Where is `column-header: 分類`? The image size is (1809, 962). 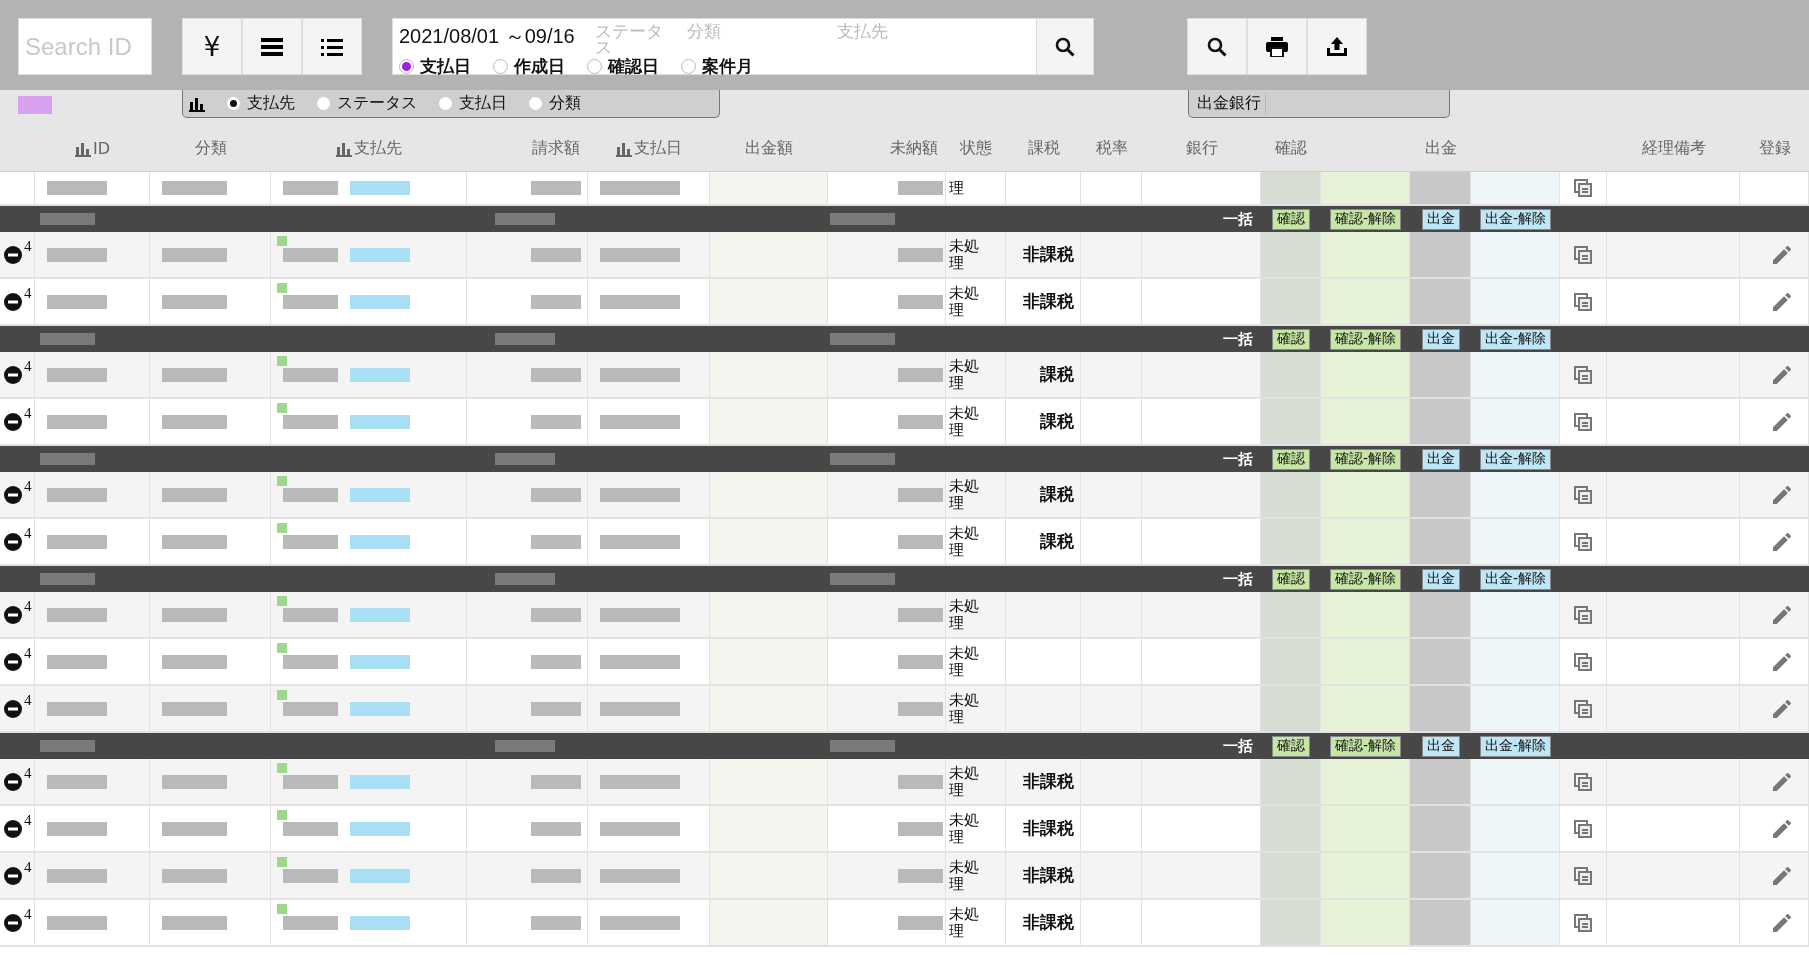
column-header: 分類 is located at coordinates (210, 148).